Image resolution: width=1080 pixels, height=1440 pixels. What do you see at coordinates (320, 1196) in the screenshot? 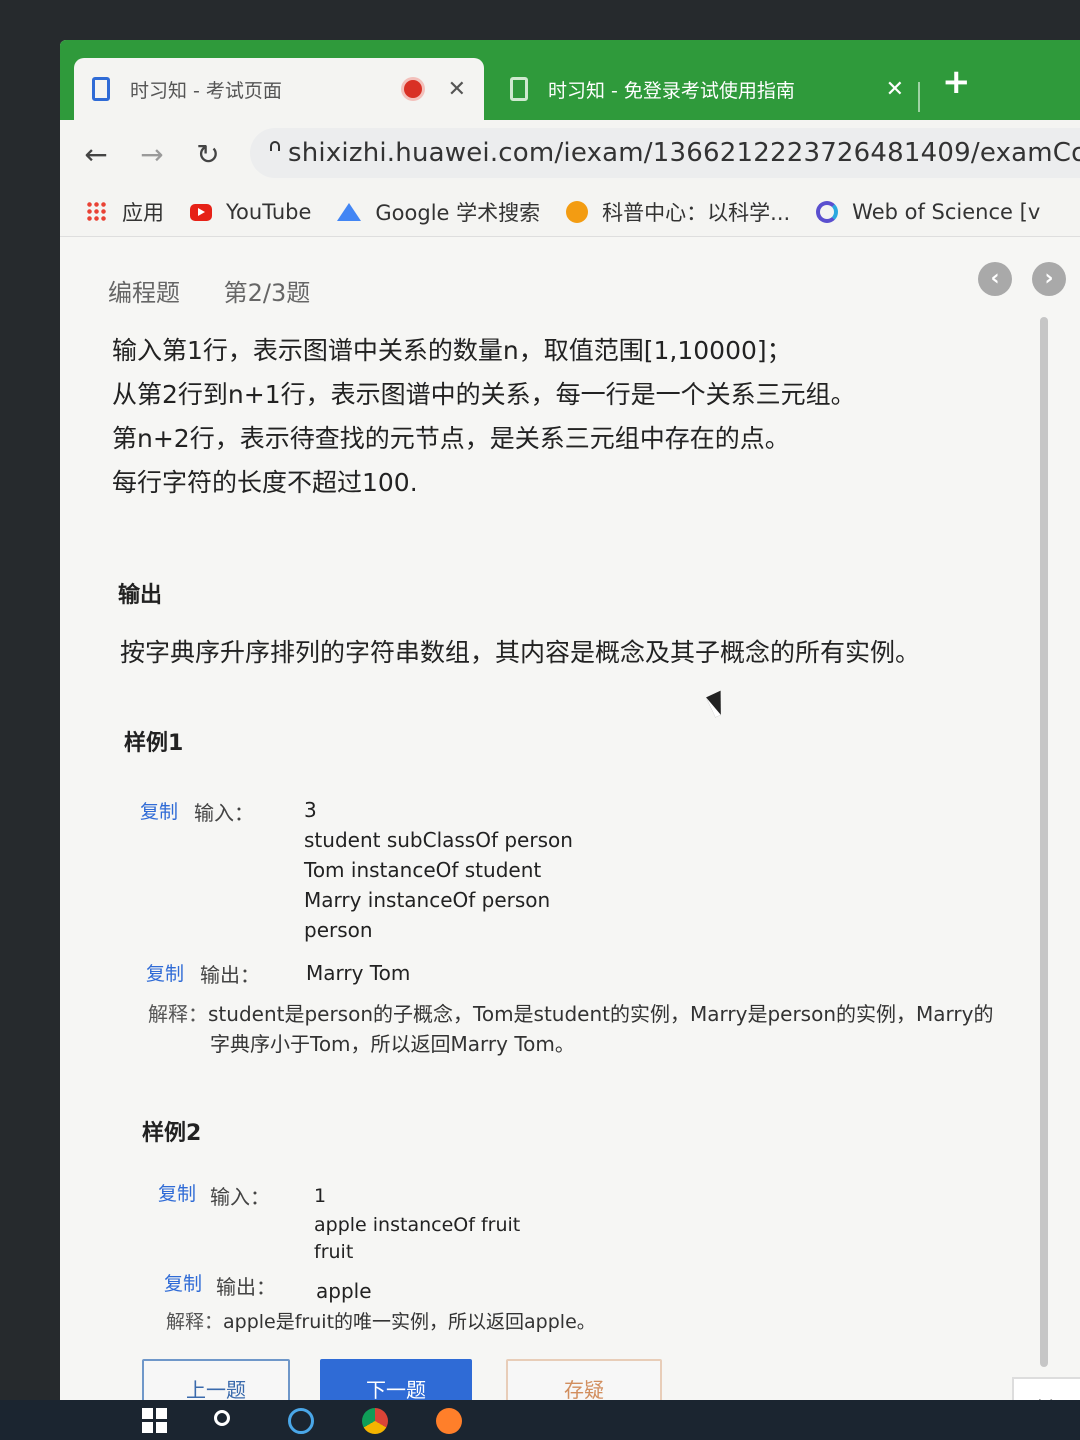
I see `input-line: 1` at bounding box center [320, 1196].